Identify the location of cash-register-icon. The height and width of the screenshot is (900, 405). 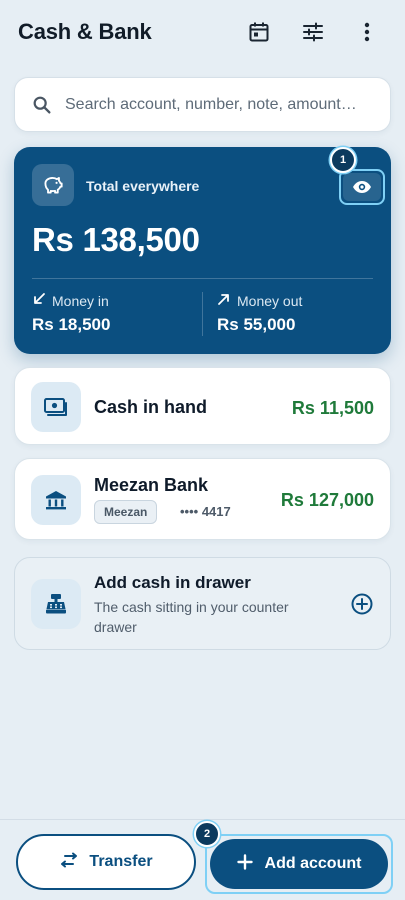
(56, 604).